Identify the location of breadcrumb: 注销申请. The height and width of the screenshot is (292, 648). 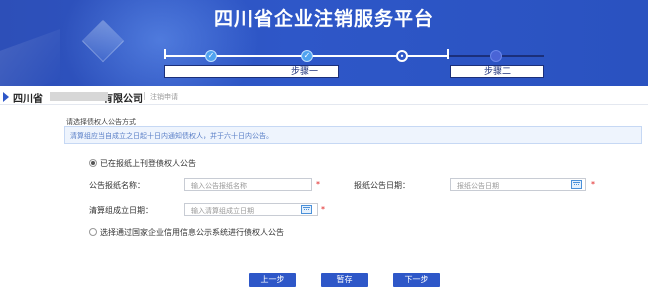
(164, 97).